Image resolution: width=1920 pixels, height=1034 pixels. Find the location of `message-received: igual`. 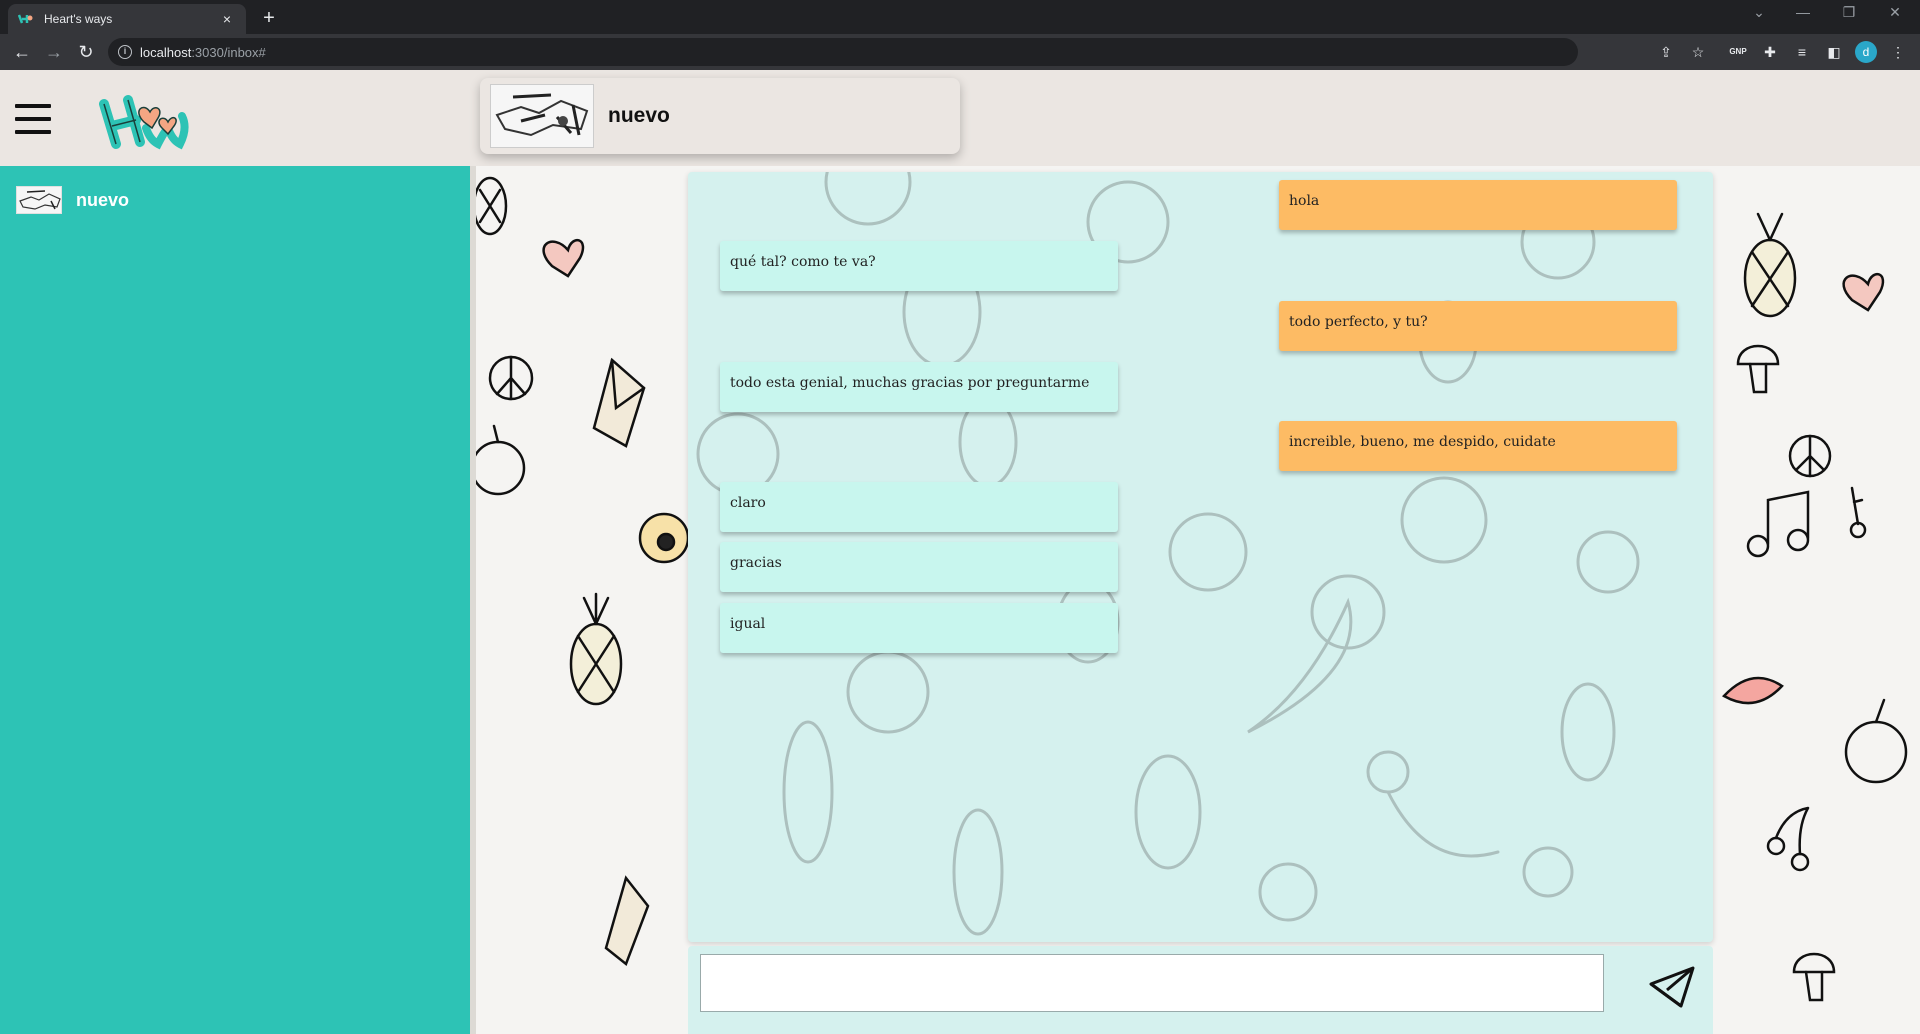

message-received: igual is located at coordinates (919, 628).